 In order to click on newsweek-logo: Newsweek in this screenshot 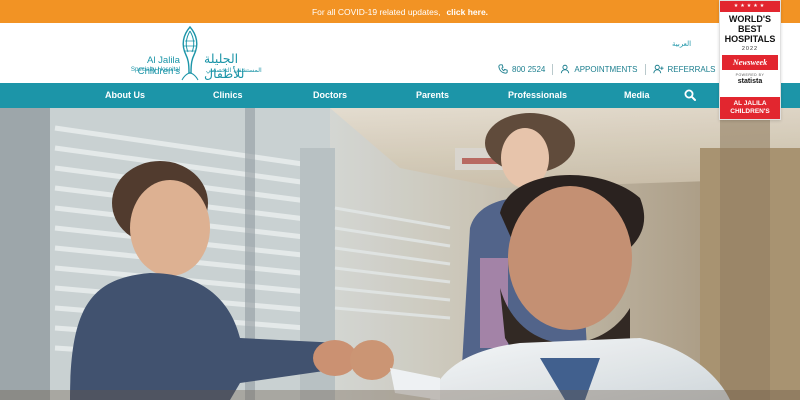, I will do `click(750, 62)`.